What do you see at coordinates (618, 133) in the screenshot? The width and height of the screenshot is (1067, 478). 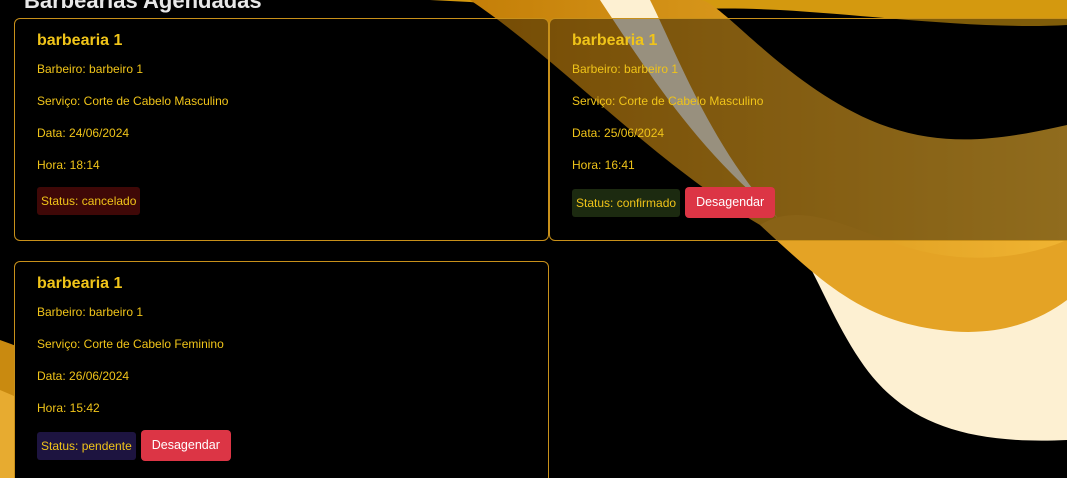 I see `date-field: Data: 25/06/2024` at bounding box center [618, 133].